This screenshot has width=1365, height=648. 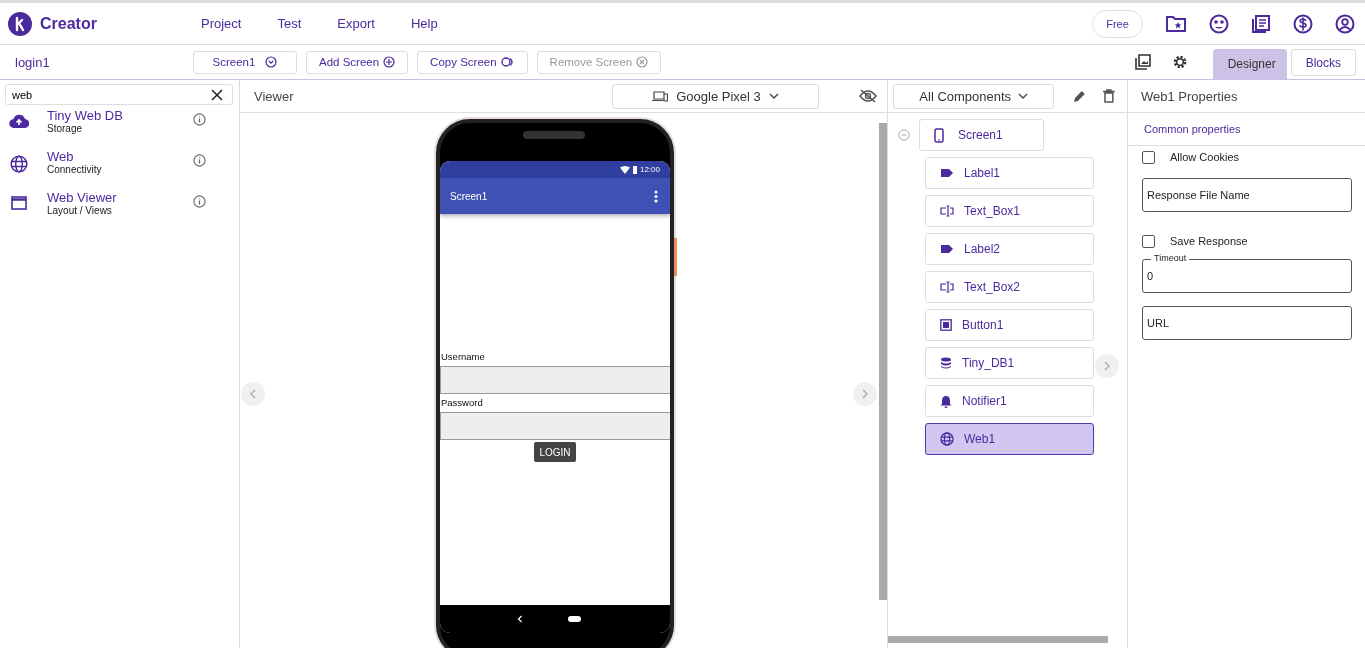 I want to click on tree-item: Text_Box1, so click(x=1009, y=211).